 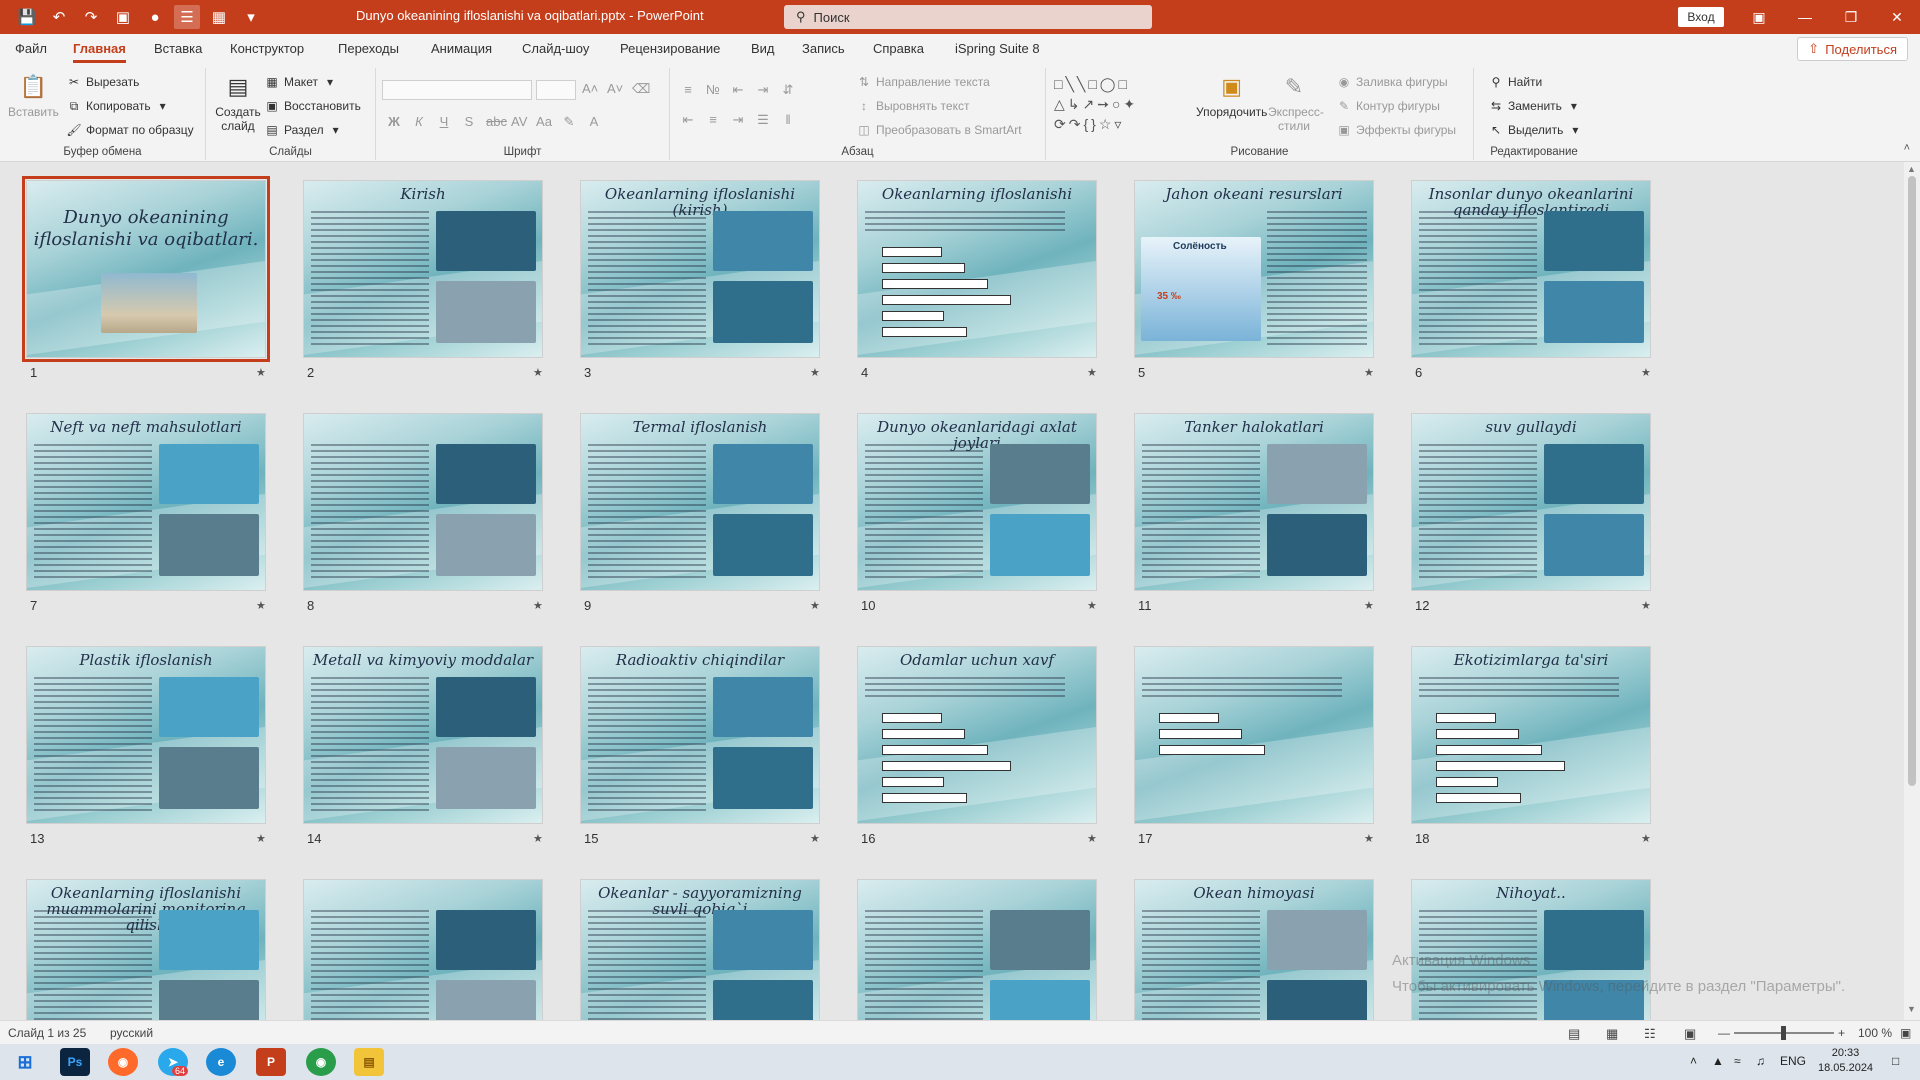 What do you see at coordinates (713, 120) in the screenshot?
I see `align-center-icon: ≡` at bounding box center [713, 120].